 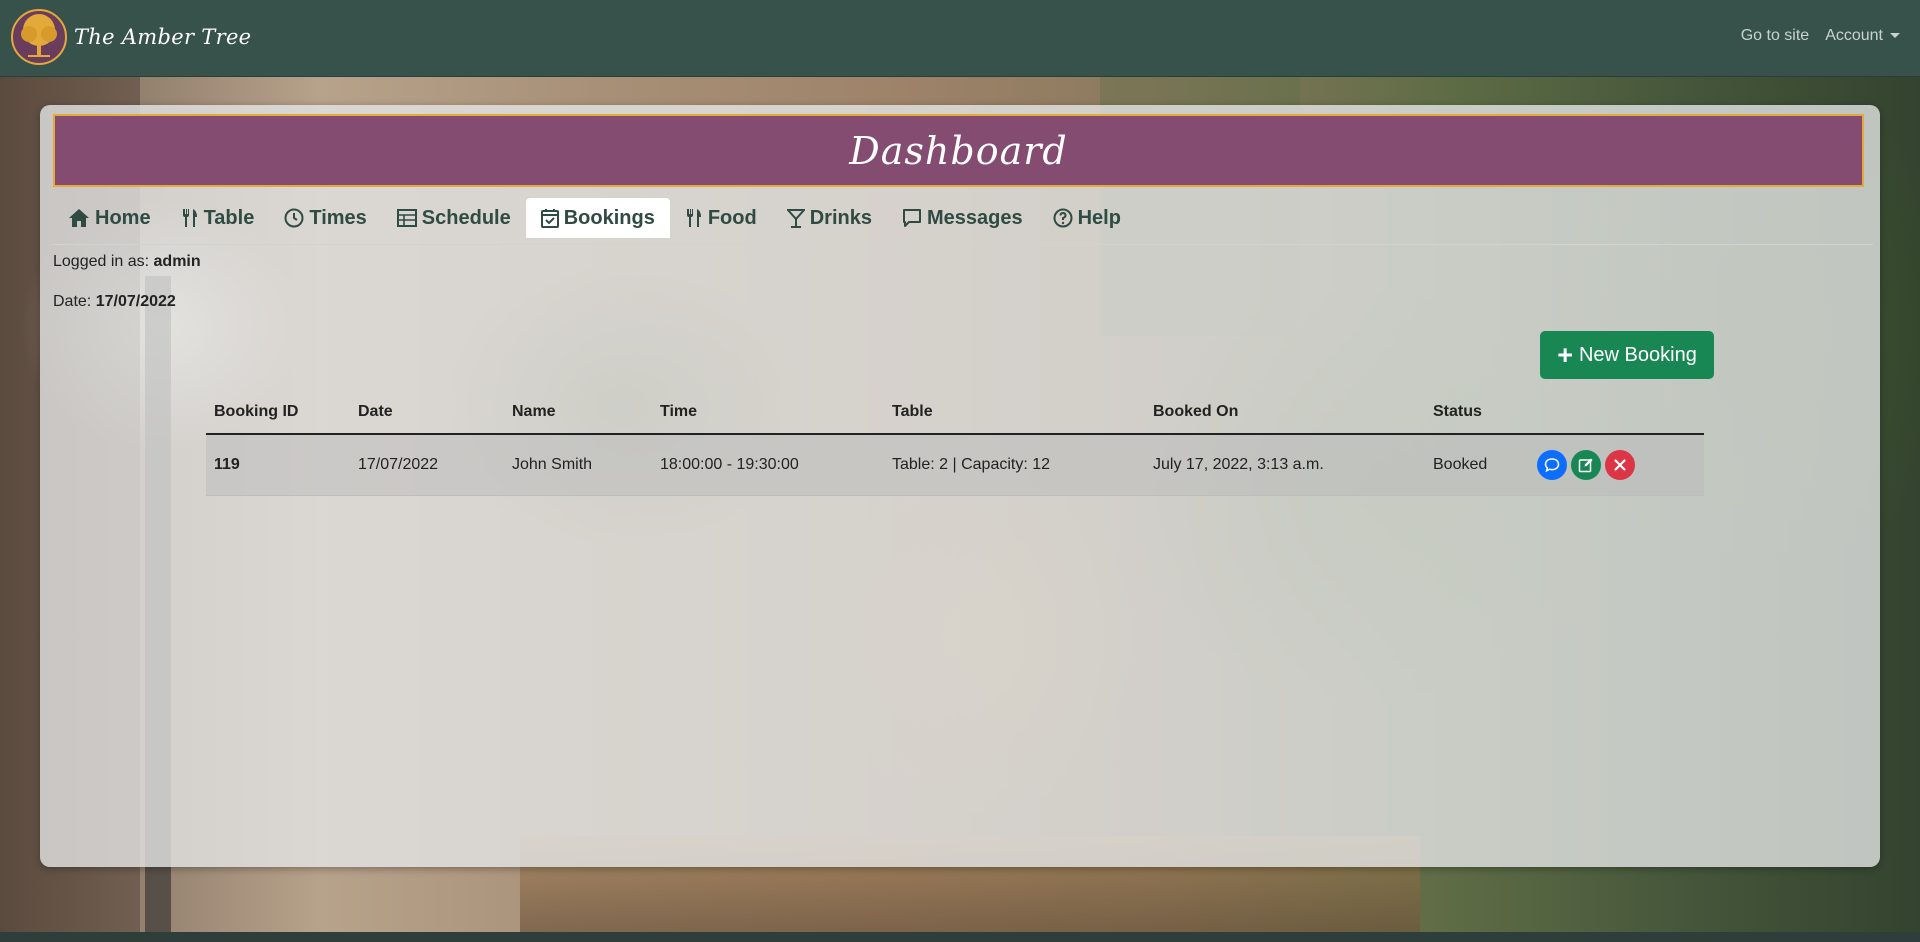 I want to click on date-info: Date: 17/07/2022, so click(x=114, y=302).